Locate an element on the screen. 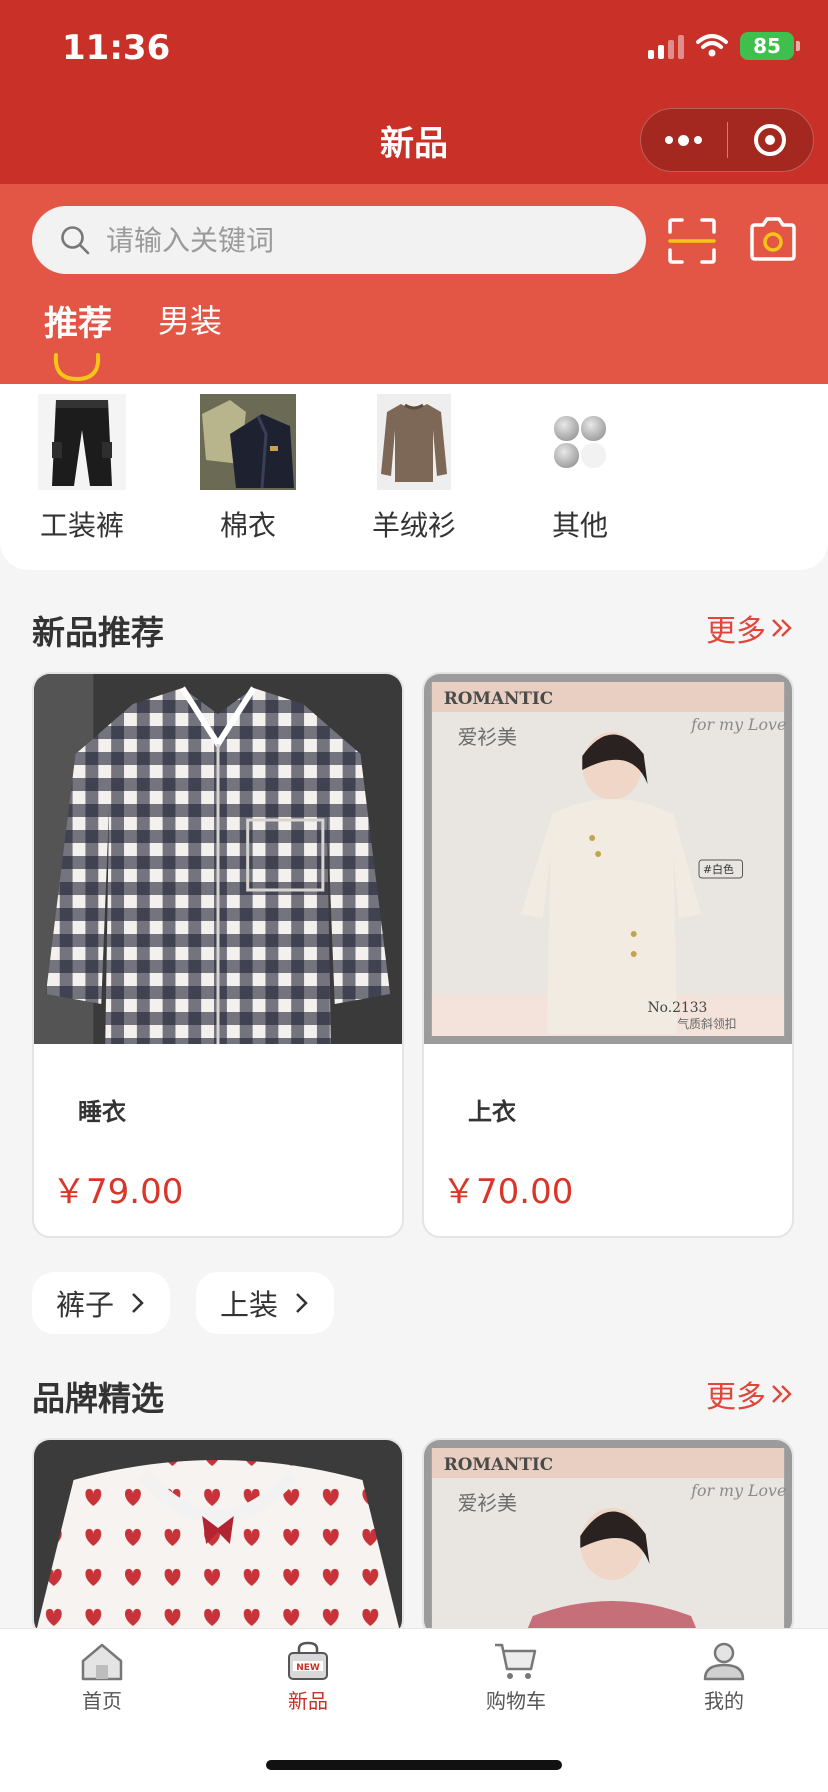  product-price: ￥70.00 is located at coordinates (508, 1192).